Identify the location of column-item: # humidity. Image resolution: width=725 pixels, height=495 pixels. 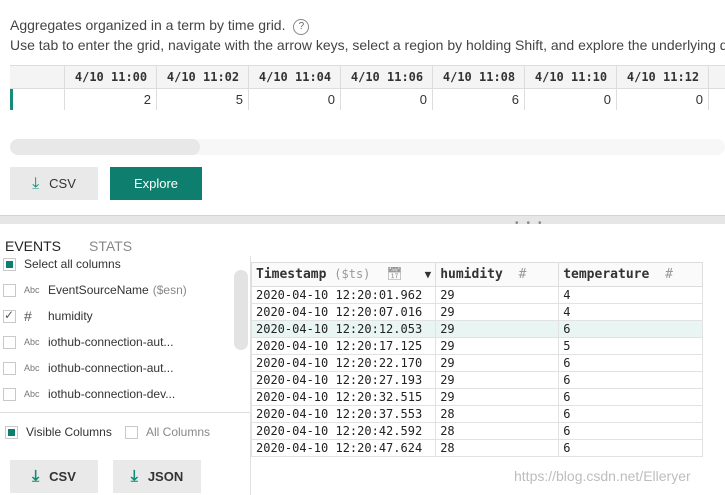
(48, 316).